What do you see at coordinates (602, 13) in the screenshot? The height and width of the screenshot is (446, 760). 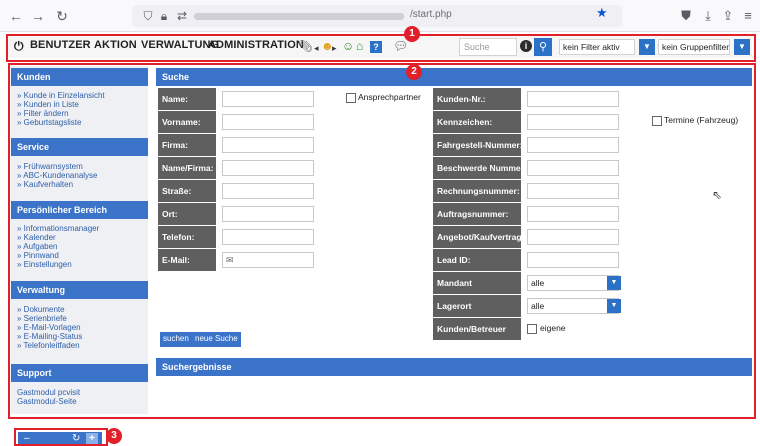 I see `bookmark-star-icon: ★` at bounding box center [602, 13].